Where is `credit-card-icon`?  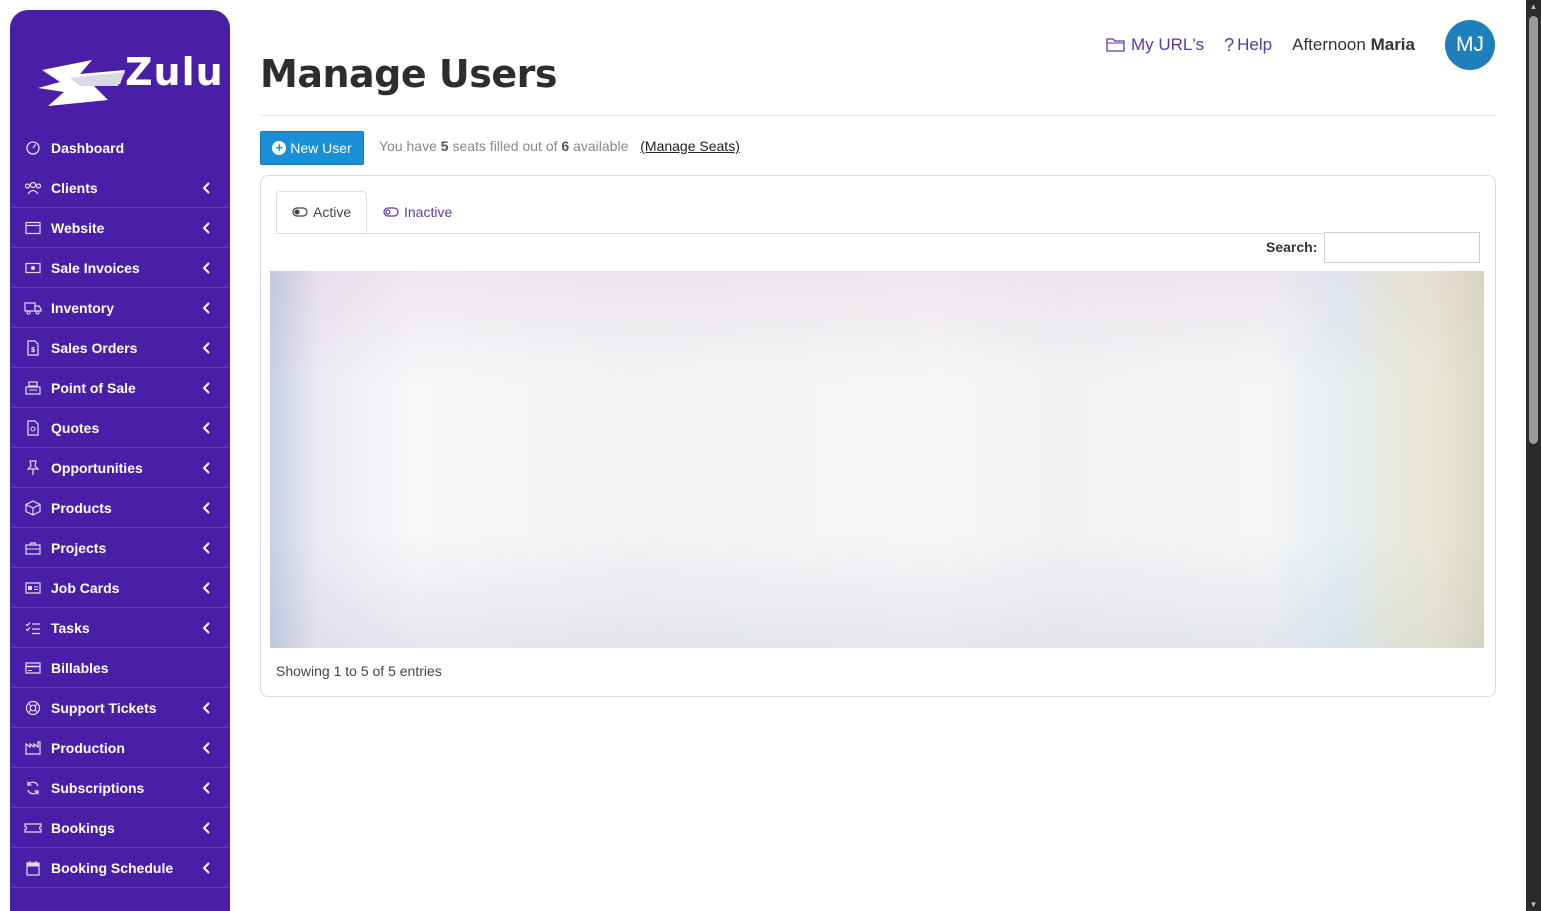 credit-card-icon is located at coordinates (33, 668).